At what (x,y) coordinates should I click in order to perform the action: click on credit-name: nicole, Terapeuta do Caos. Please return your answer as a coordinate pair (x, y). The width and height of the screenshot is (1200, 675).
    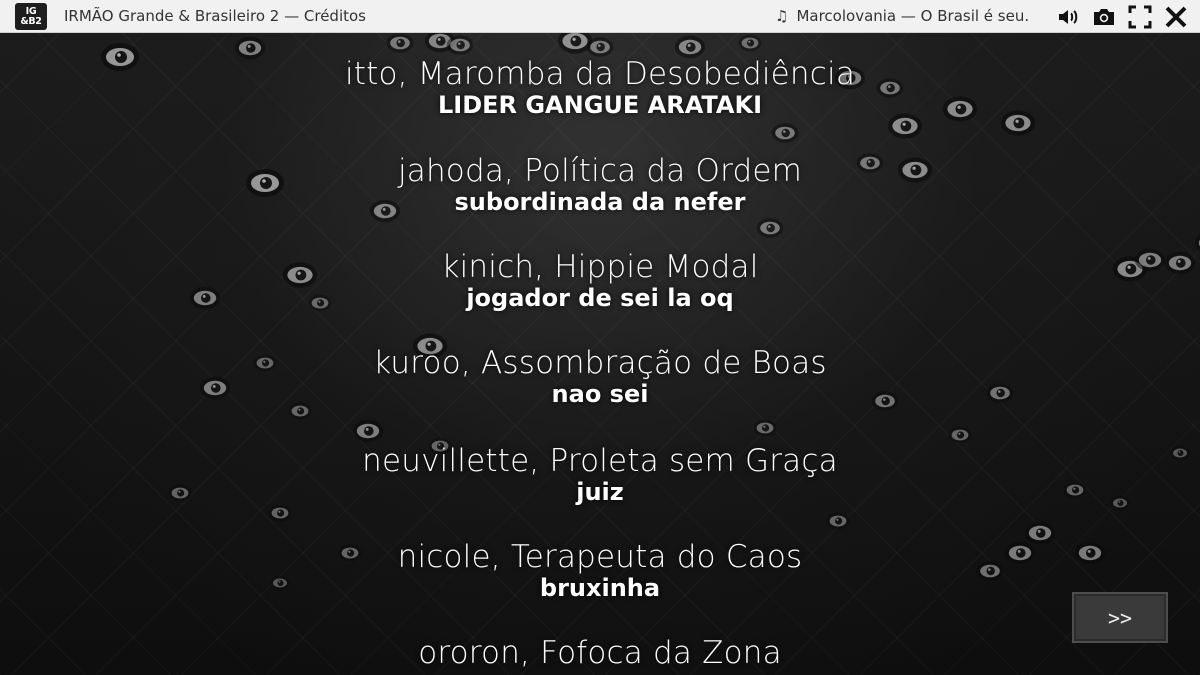
    Looking at the image, I should click on (600, 557).